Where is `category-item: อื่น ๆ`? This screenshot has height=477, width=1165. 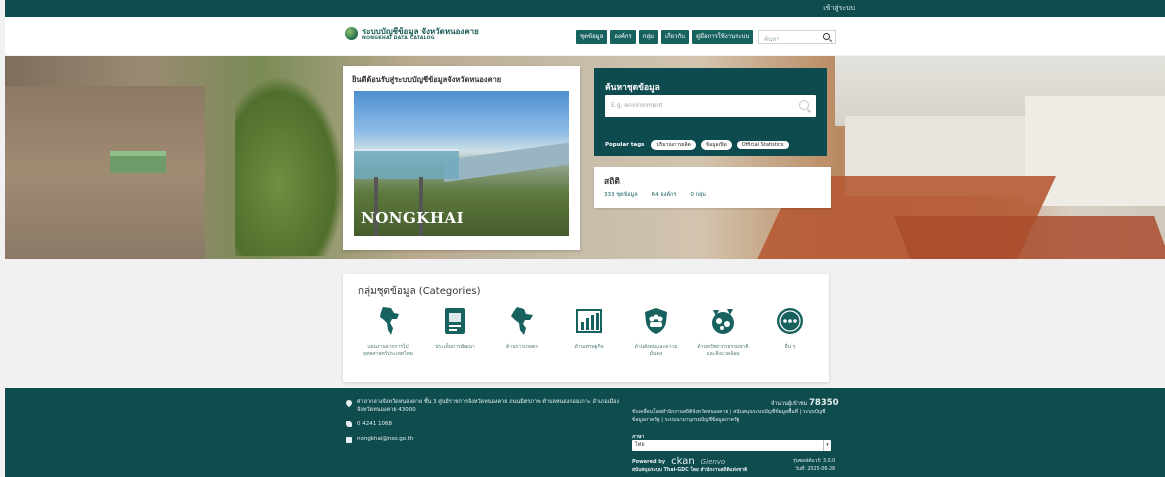 category-item: อื่น ๆ is located at coordinates (790, 332).